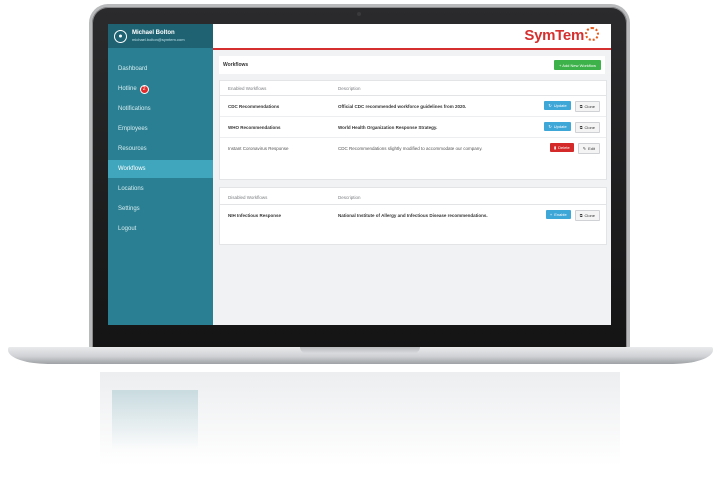  Describe the element at coordinates (412, 65) in the screenshot. I see `page-titlebar: Workflows + Add New Workflow` at that location.